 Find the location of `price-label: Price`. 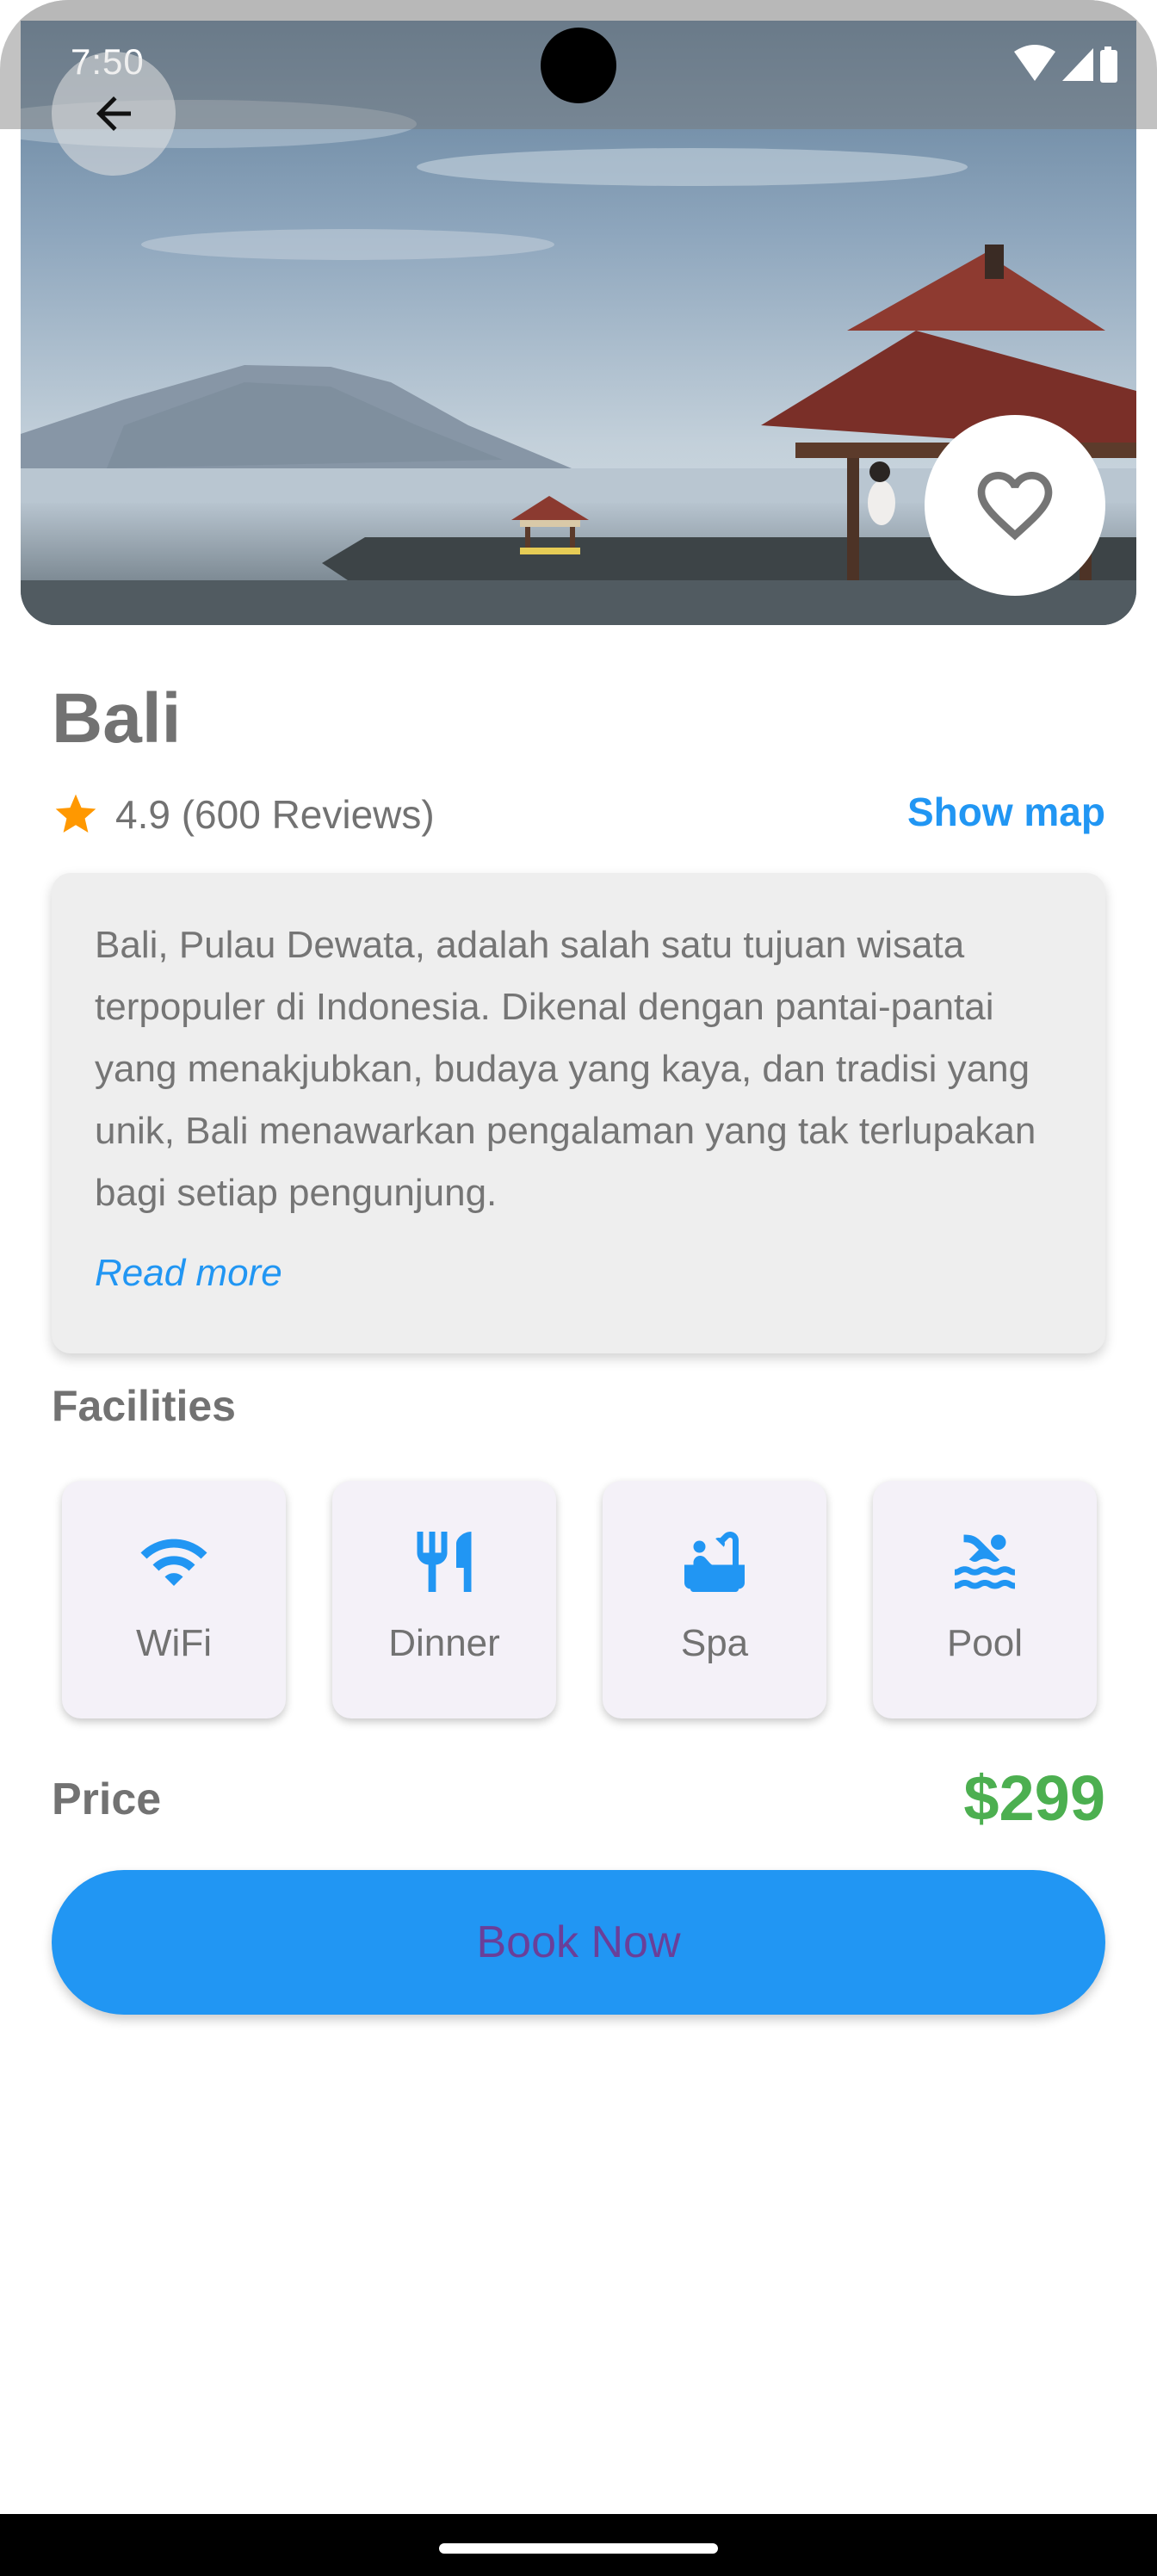

price-label: Price is located at coordinates (107, 1799).